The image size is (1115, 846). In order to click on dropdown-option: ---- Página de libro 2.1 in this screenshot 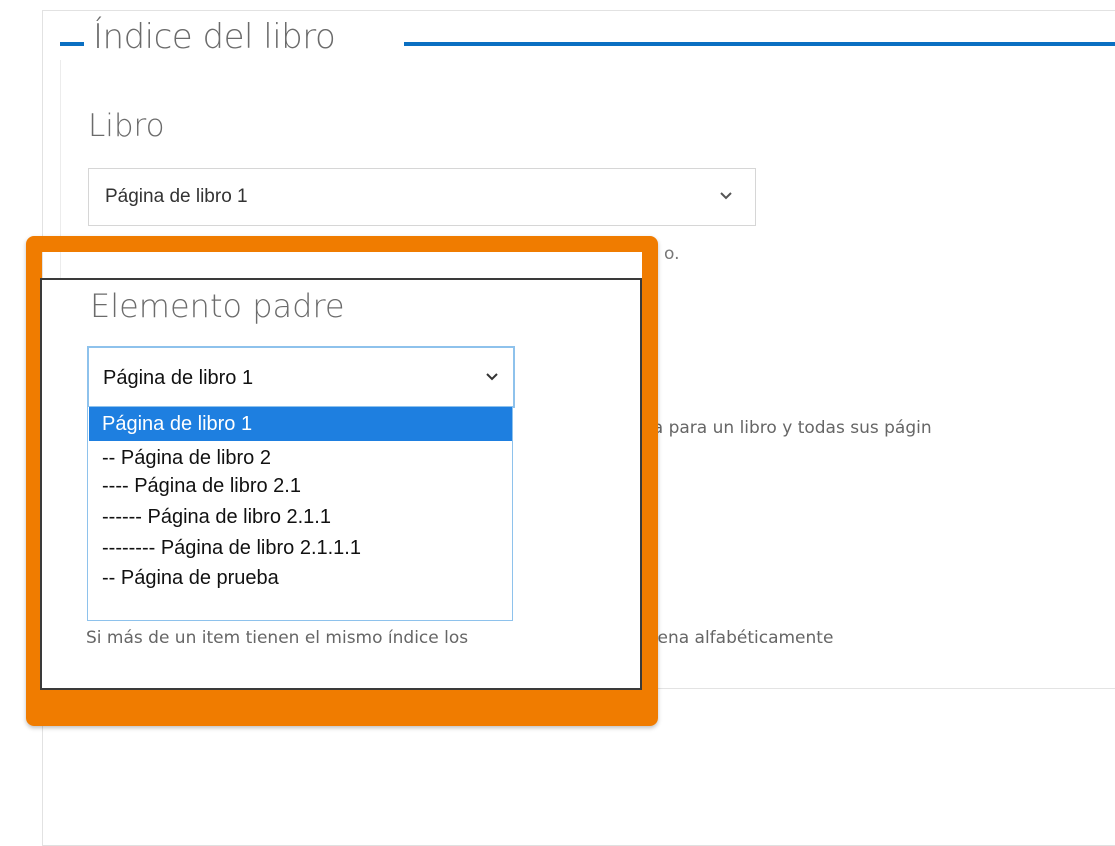, I will do `click(300, 486)`.